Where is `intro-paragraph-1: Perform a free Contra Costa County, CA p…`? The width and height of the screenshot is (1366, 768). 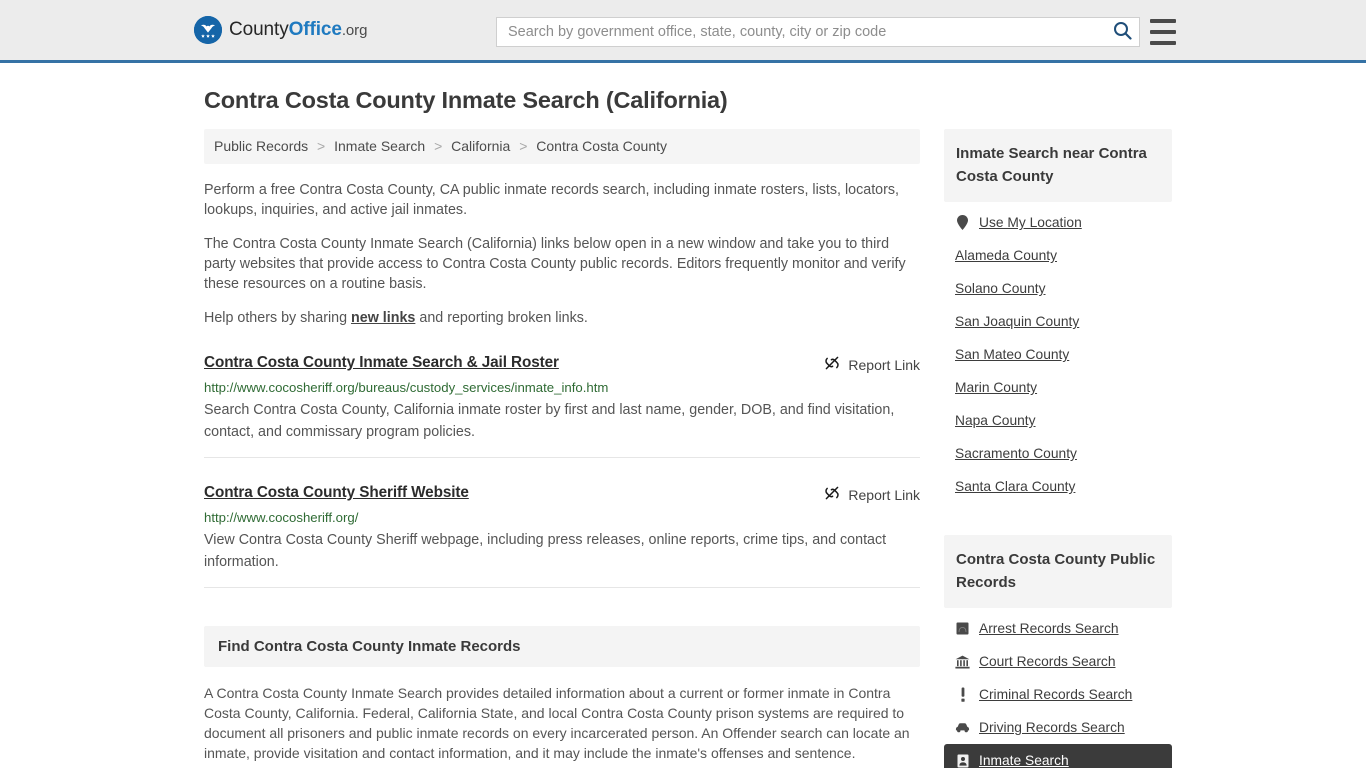
intro-paragraph-1: Perform a free Contra Costa County, CA p… is located at coordinates (552, 200).